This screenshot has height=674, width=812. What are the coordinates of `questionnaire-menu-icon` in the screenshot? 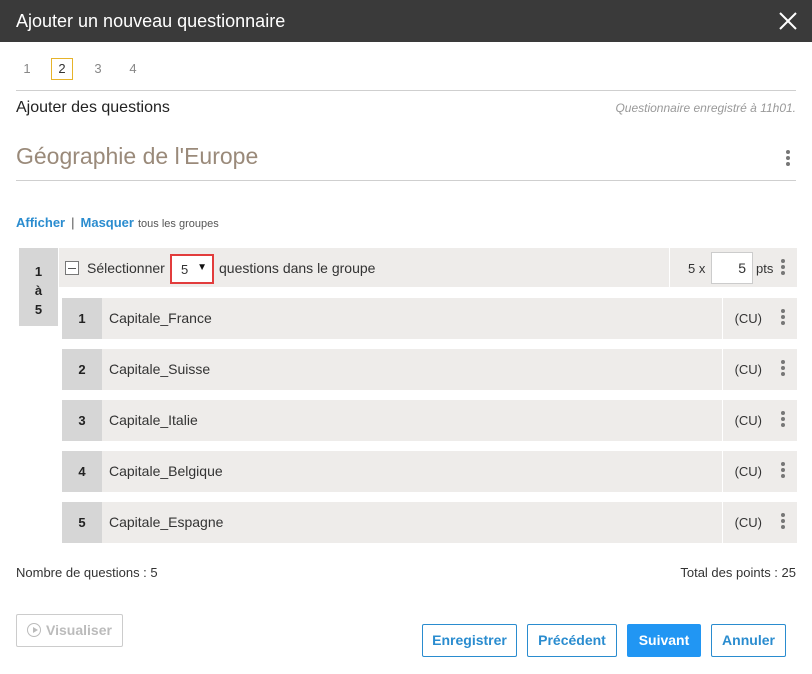 It's located at (788, 159).